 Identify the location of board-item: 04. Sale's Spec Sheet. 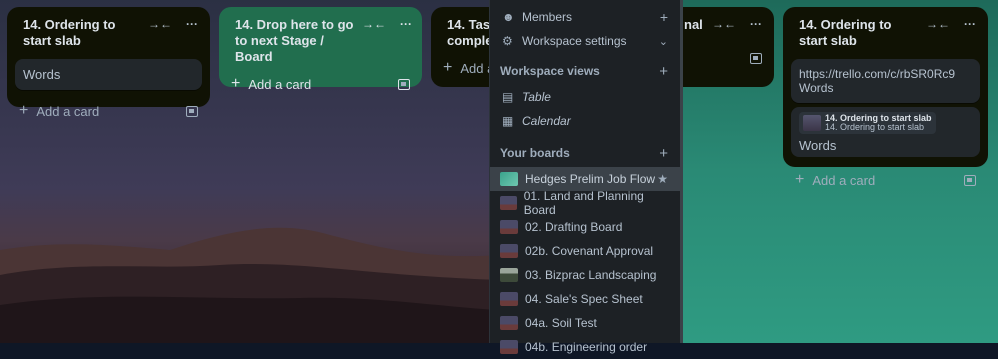
(585, 299).